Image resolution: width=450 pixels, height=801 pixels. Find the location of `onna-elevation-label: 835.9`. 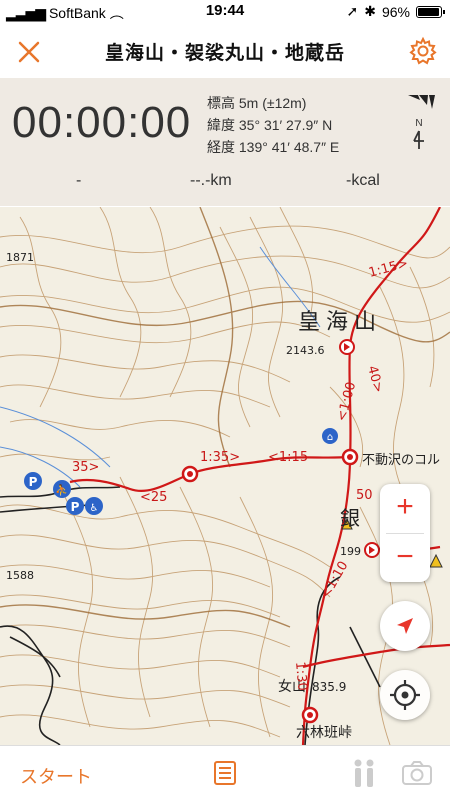

onna-elevation-label: 835.9 is located at coordinates (329, 687).